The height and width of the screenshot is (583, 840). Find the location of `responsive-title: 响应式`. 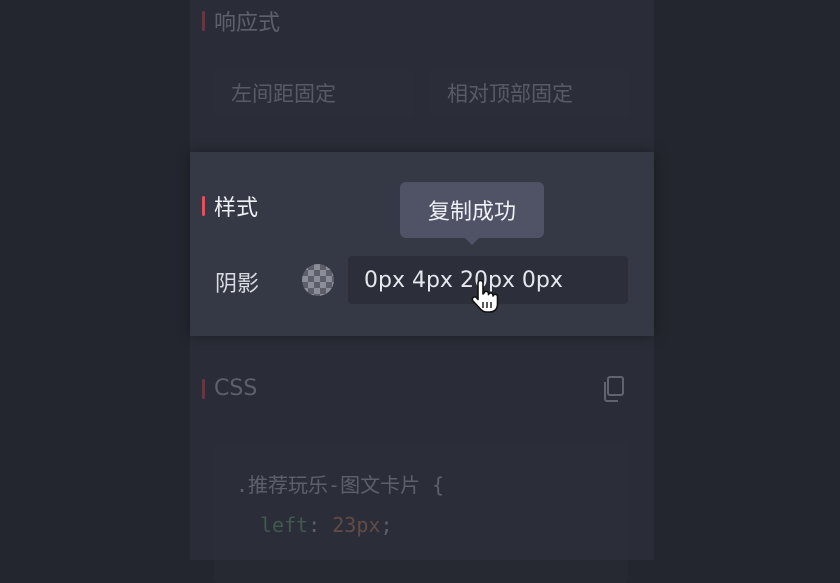

responsive-title: 响应式 is located at coordinates (247, 23).